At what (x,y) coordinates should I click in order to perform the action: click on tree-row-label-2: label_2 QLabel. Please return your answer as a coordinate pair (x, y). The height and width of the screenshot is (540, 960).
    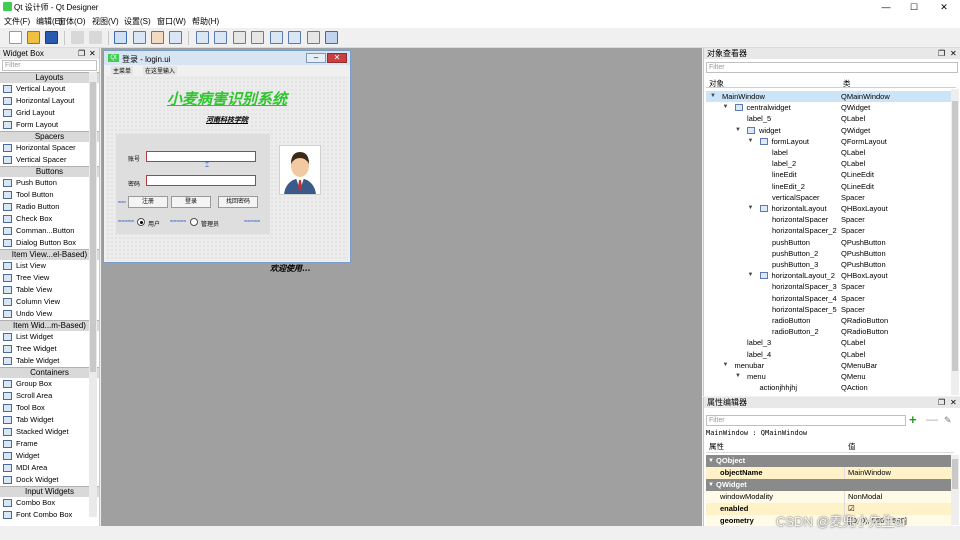
    Looking at the image, I should click on (830, 163).